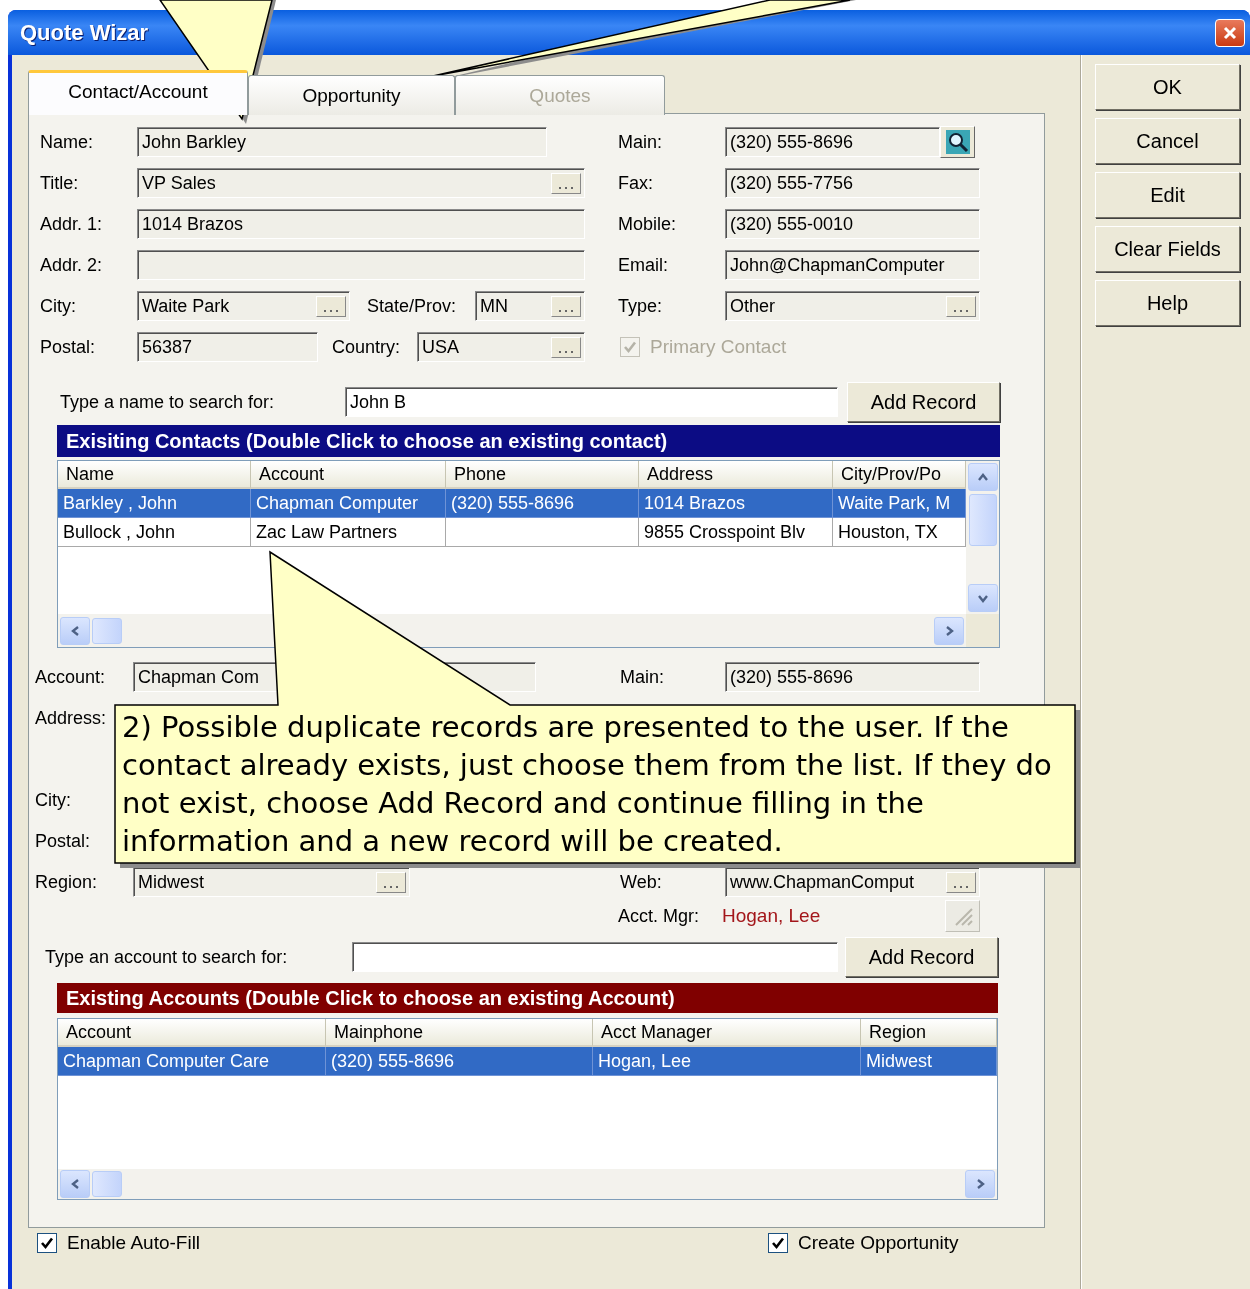 The height and width of the screenshot is (1289, 1250). I want to click on tab: Opportunity, so click(351, 95).